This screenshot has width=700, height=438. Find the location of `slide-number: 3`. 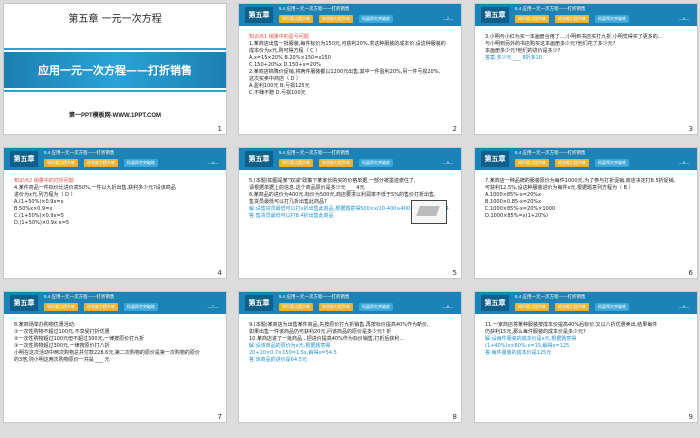

slide-number: 3 is located at coordinates (690, 129).